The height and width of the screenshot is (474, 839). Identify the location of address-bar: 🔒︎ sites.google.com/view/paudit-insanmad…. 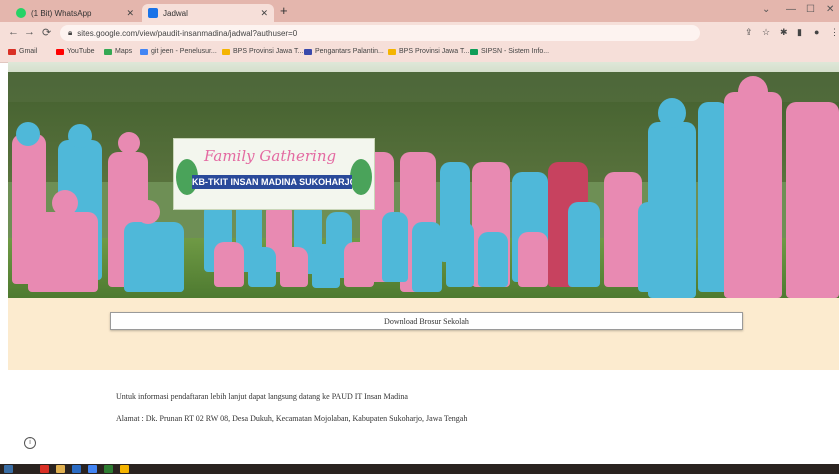
(380, 33).